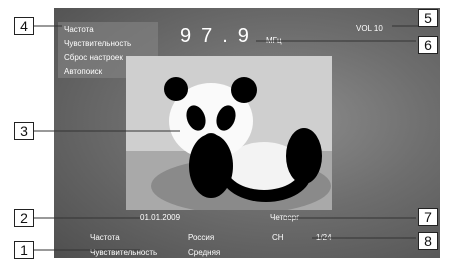 This screenshot has width=454, height=273. Describe the element at coordinates (428, 45) in the screenshot. I see `callout-6: 6` at that location.